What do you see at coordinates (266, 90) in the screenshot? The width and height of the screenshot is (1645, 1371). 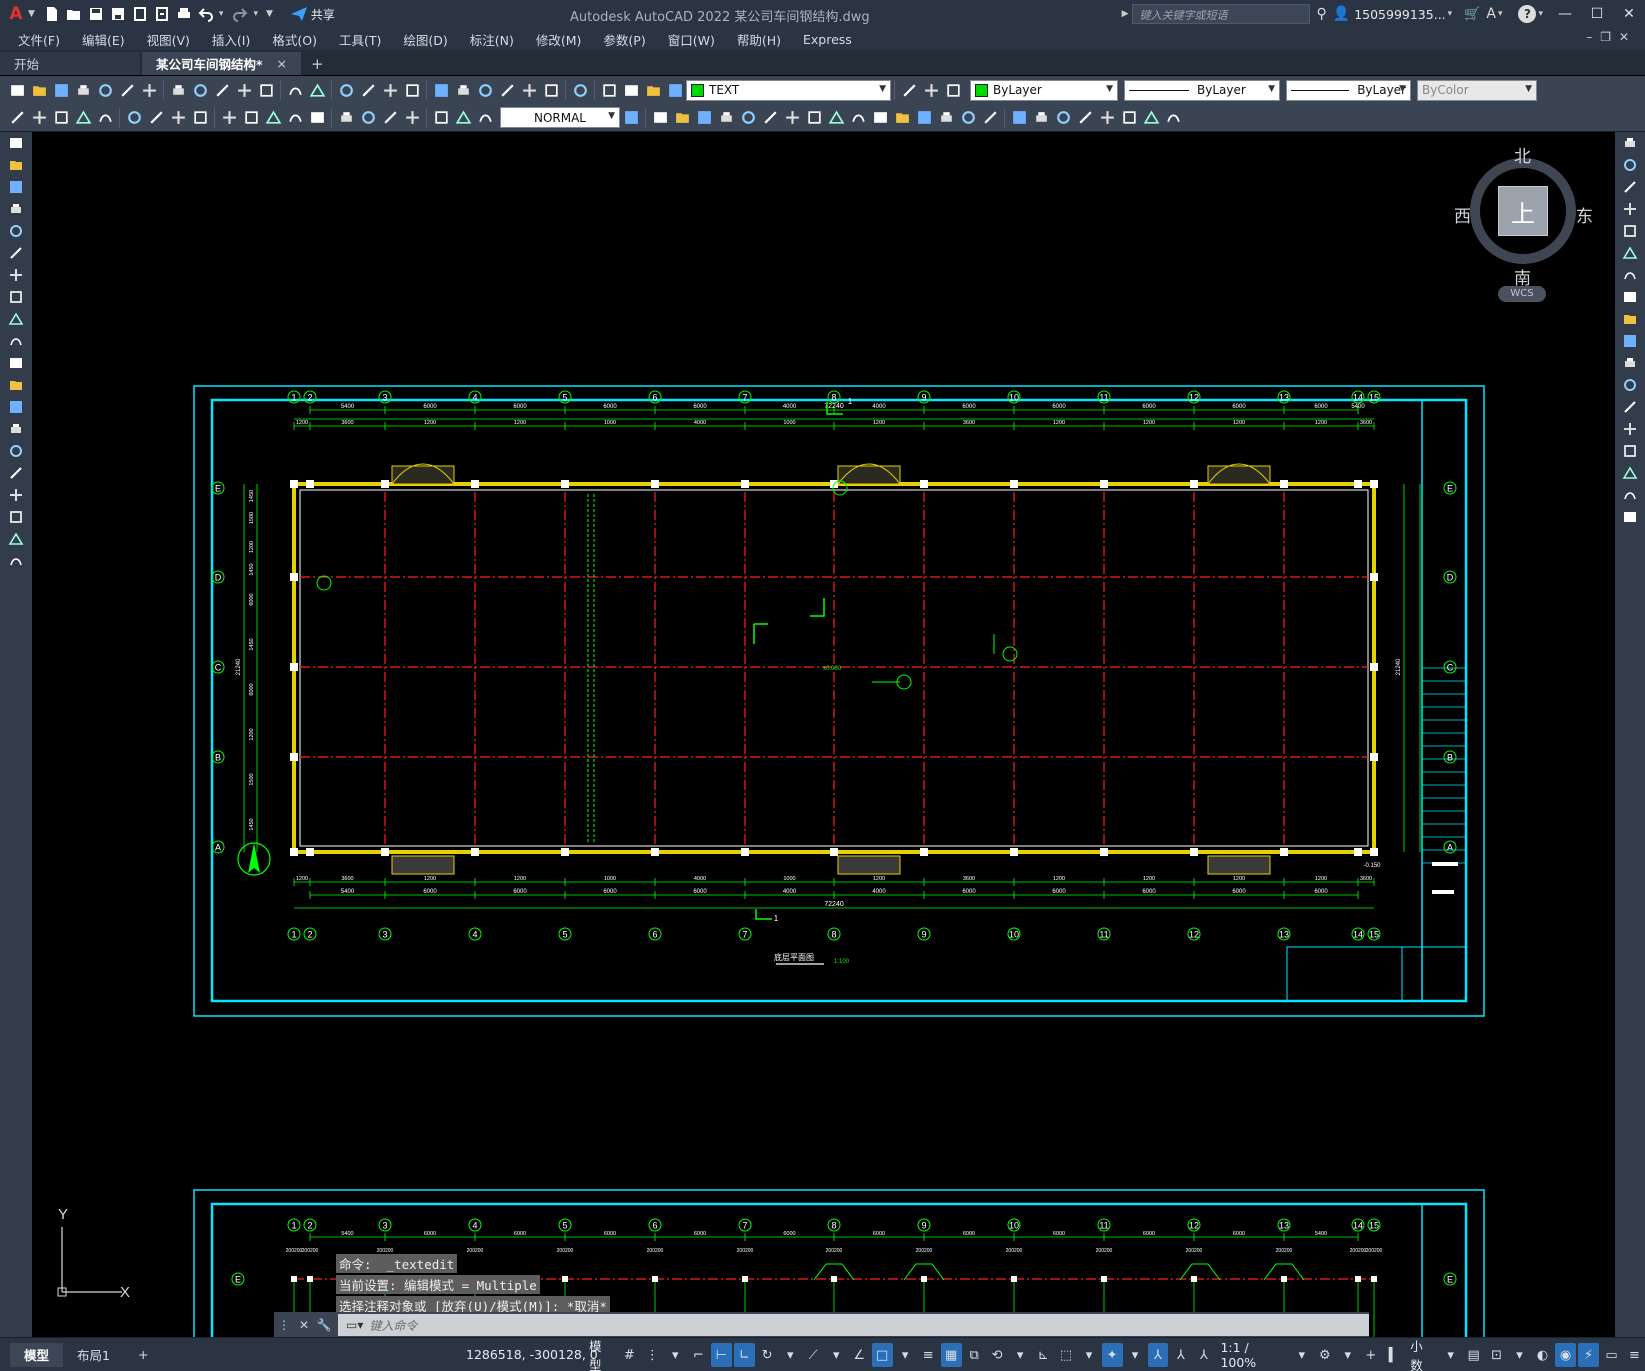 I see `block-editor-icon` at bounding box center [266, 90].